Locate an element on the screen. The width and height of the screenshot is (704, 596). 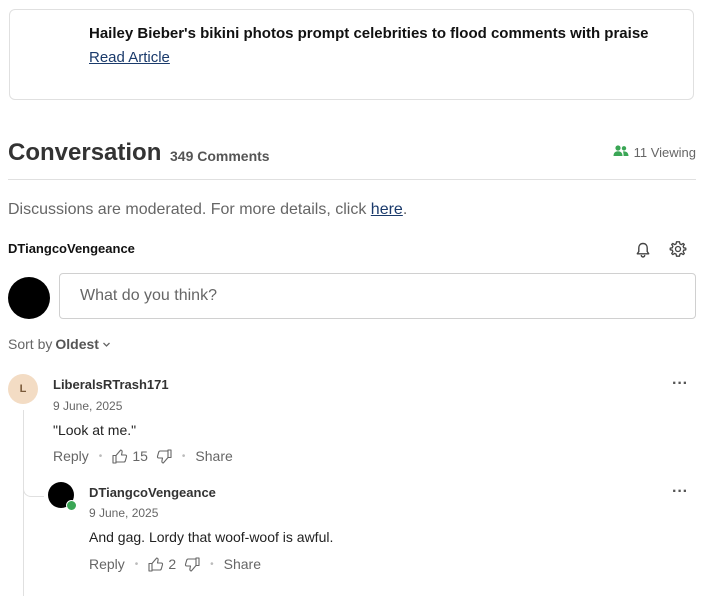
read-article-link: Read Article is located at coordinates (129, 57).